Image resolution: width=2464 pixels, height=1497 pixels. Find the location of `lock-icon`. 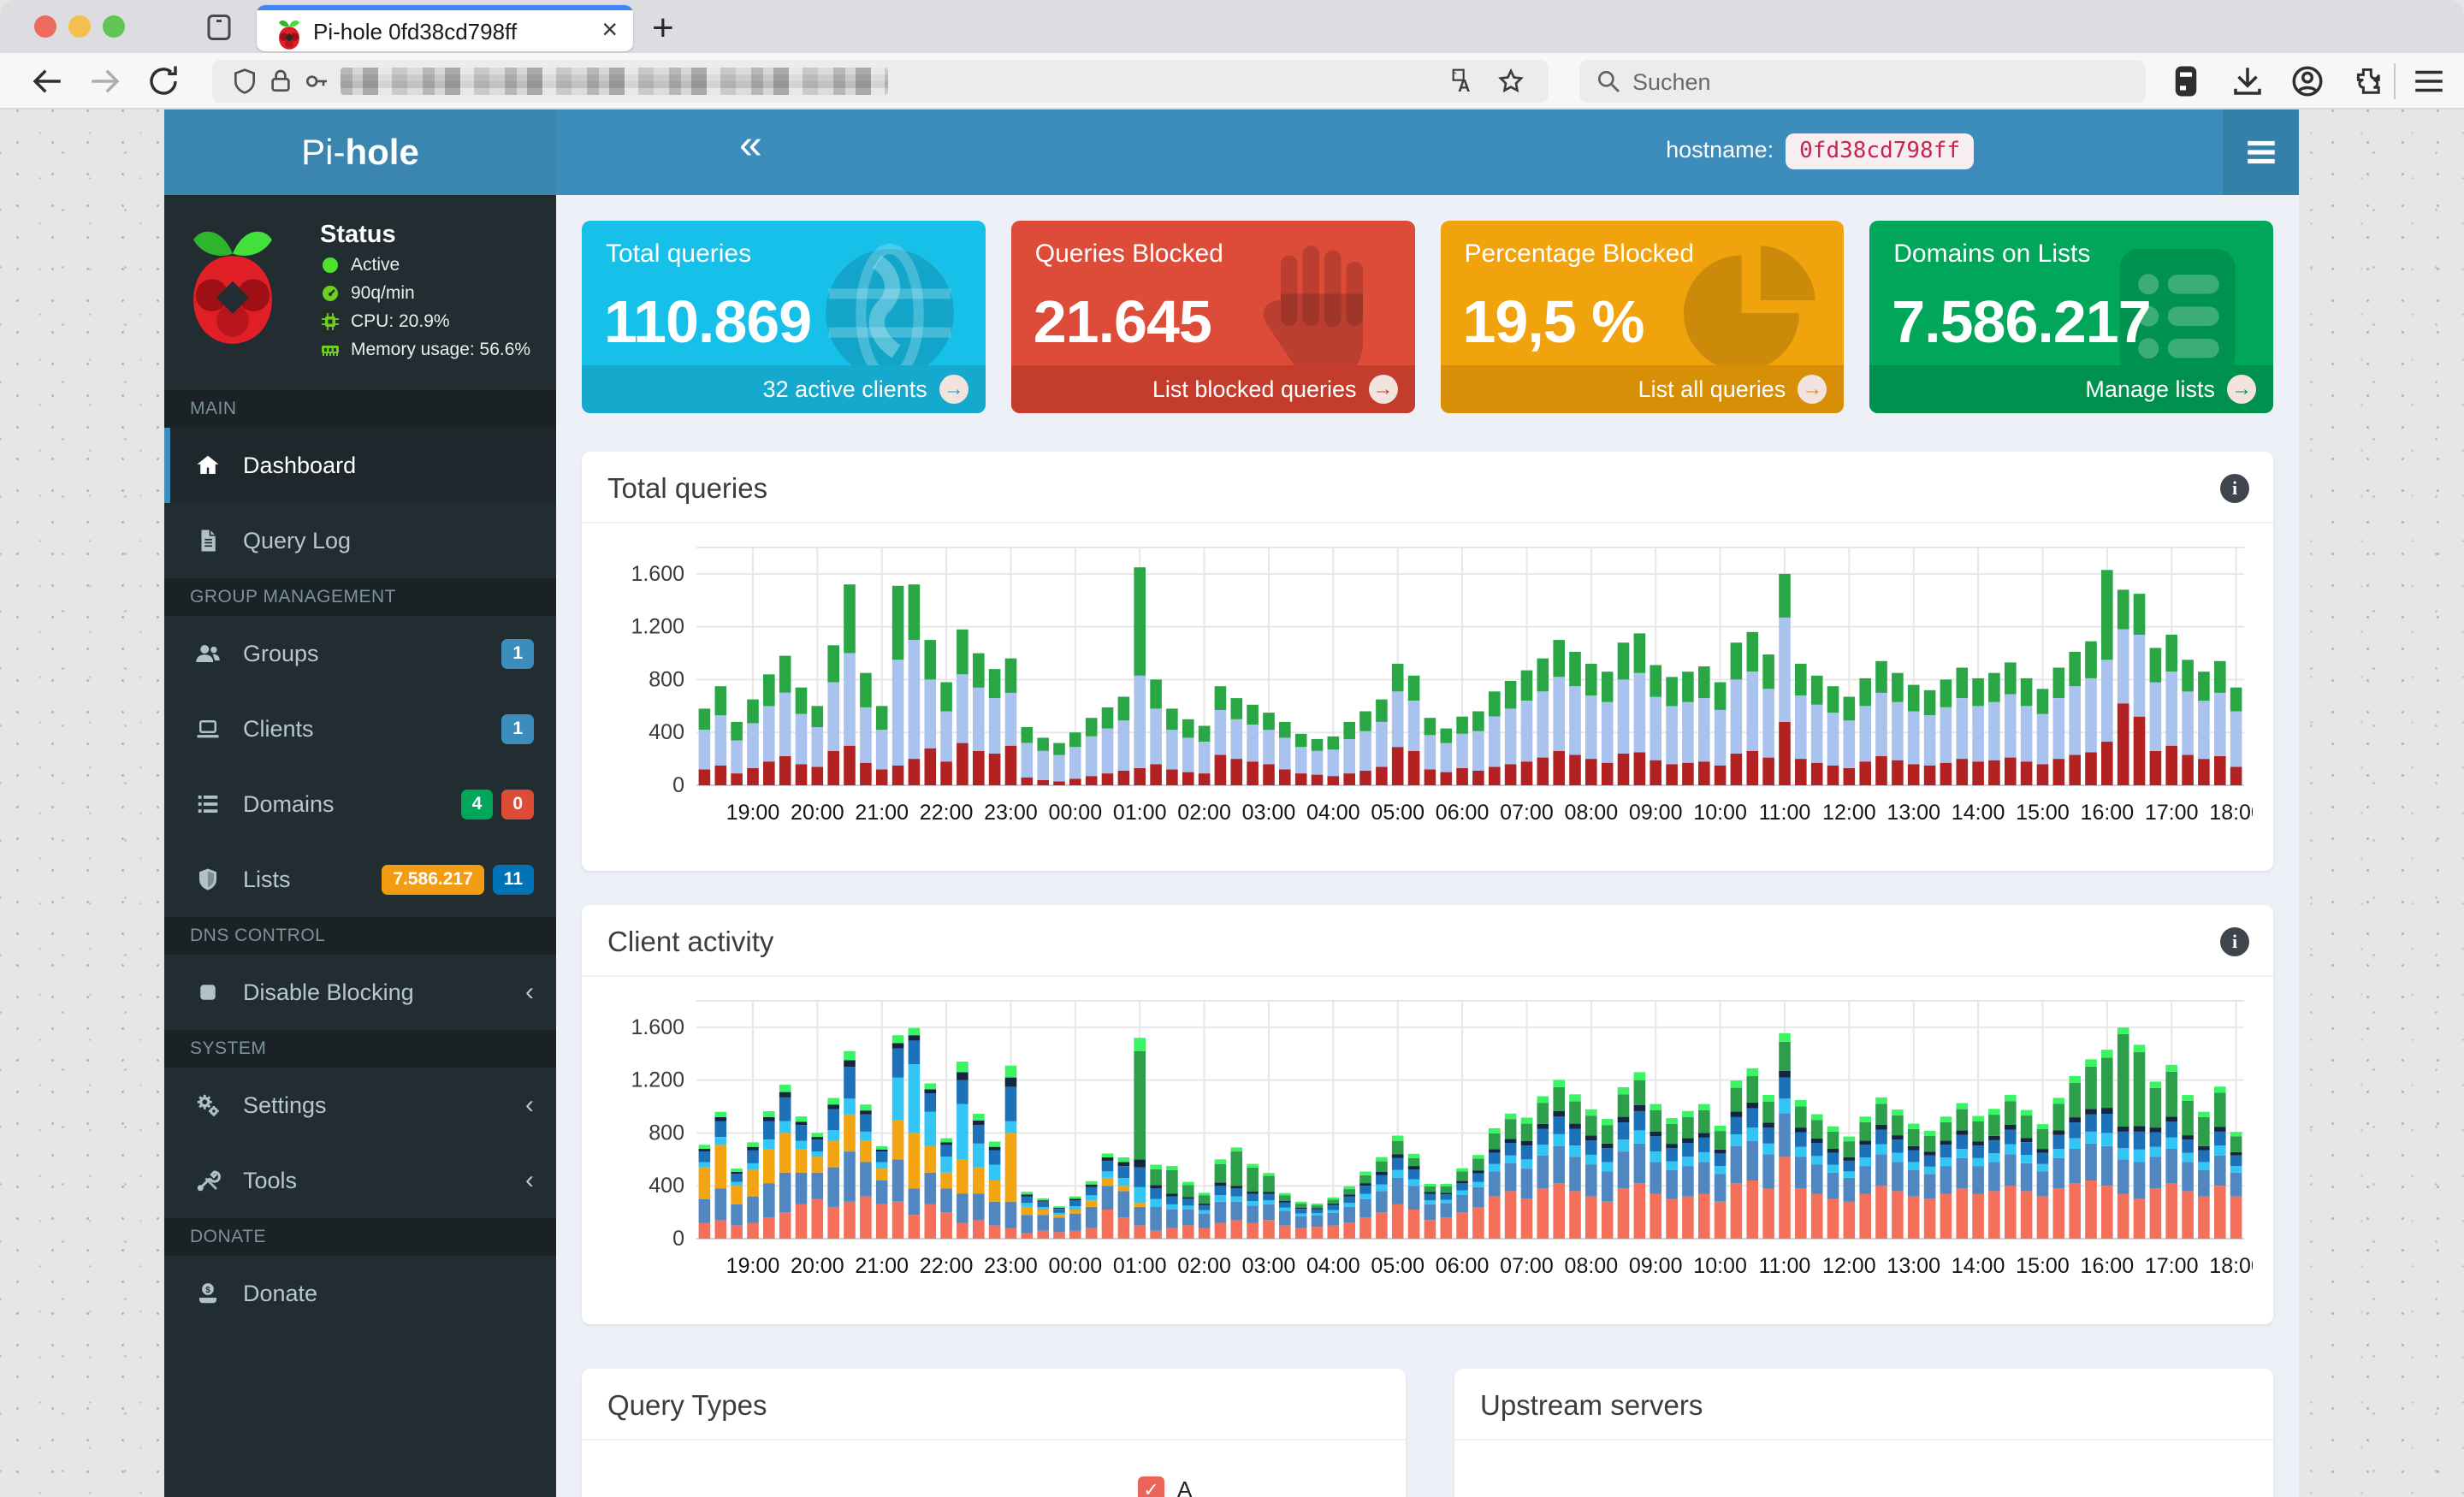

lock-icon is located at coordinates (280, 81).